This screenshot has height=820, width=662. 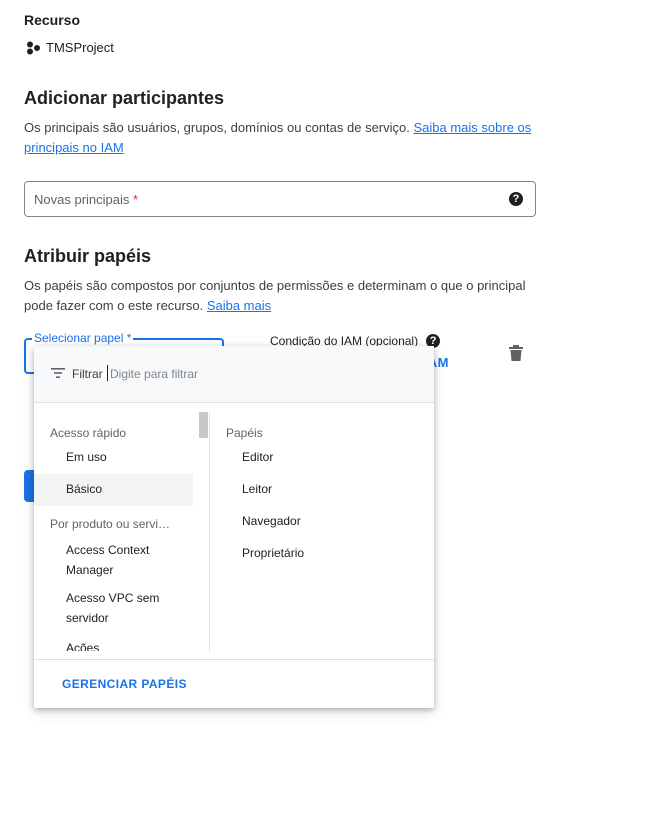 I want to click on roles-heading: Papéis, so click(x=244, y=433).